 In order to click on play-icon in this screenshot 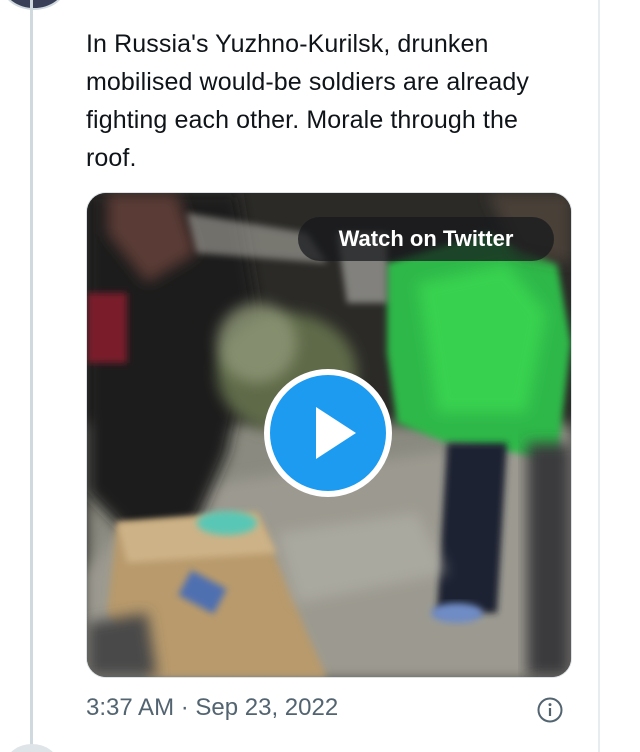, I will do `click(336, 433)`.